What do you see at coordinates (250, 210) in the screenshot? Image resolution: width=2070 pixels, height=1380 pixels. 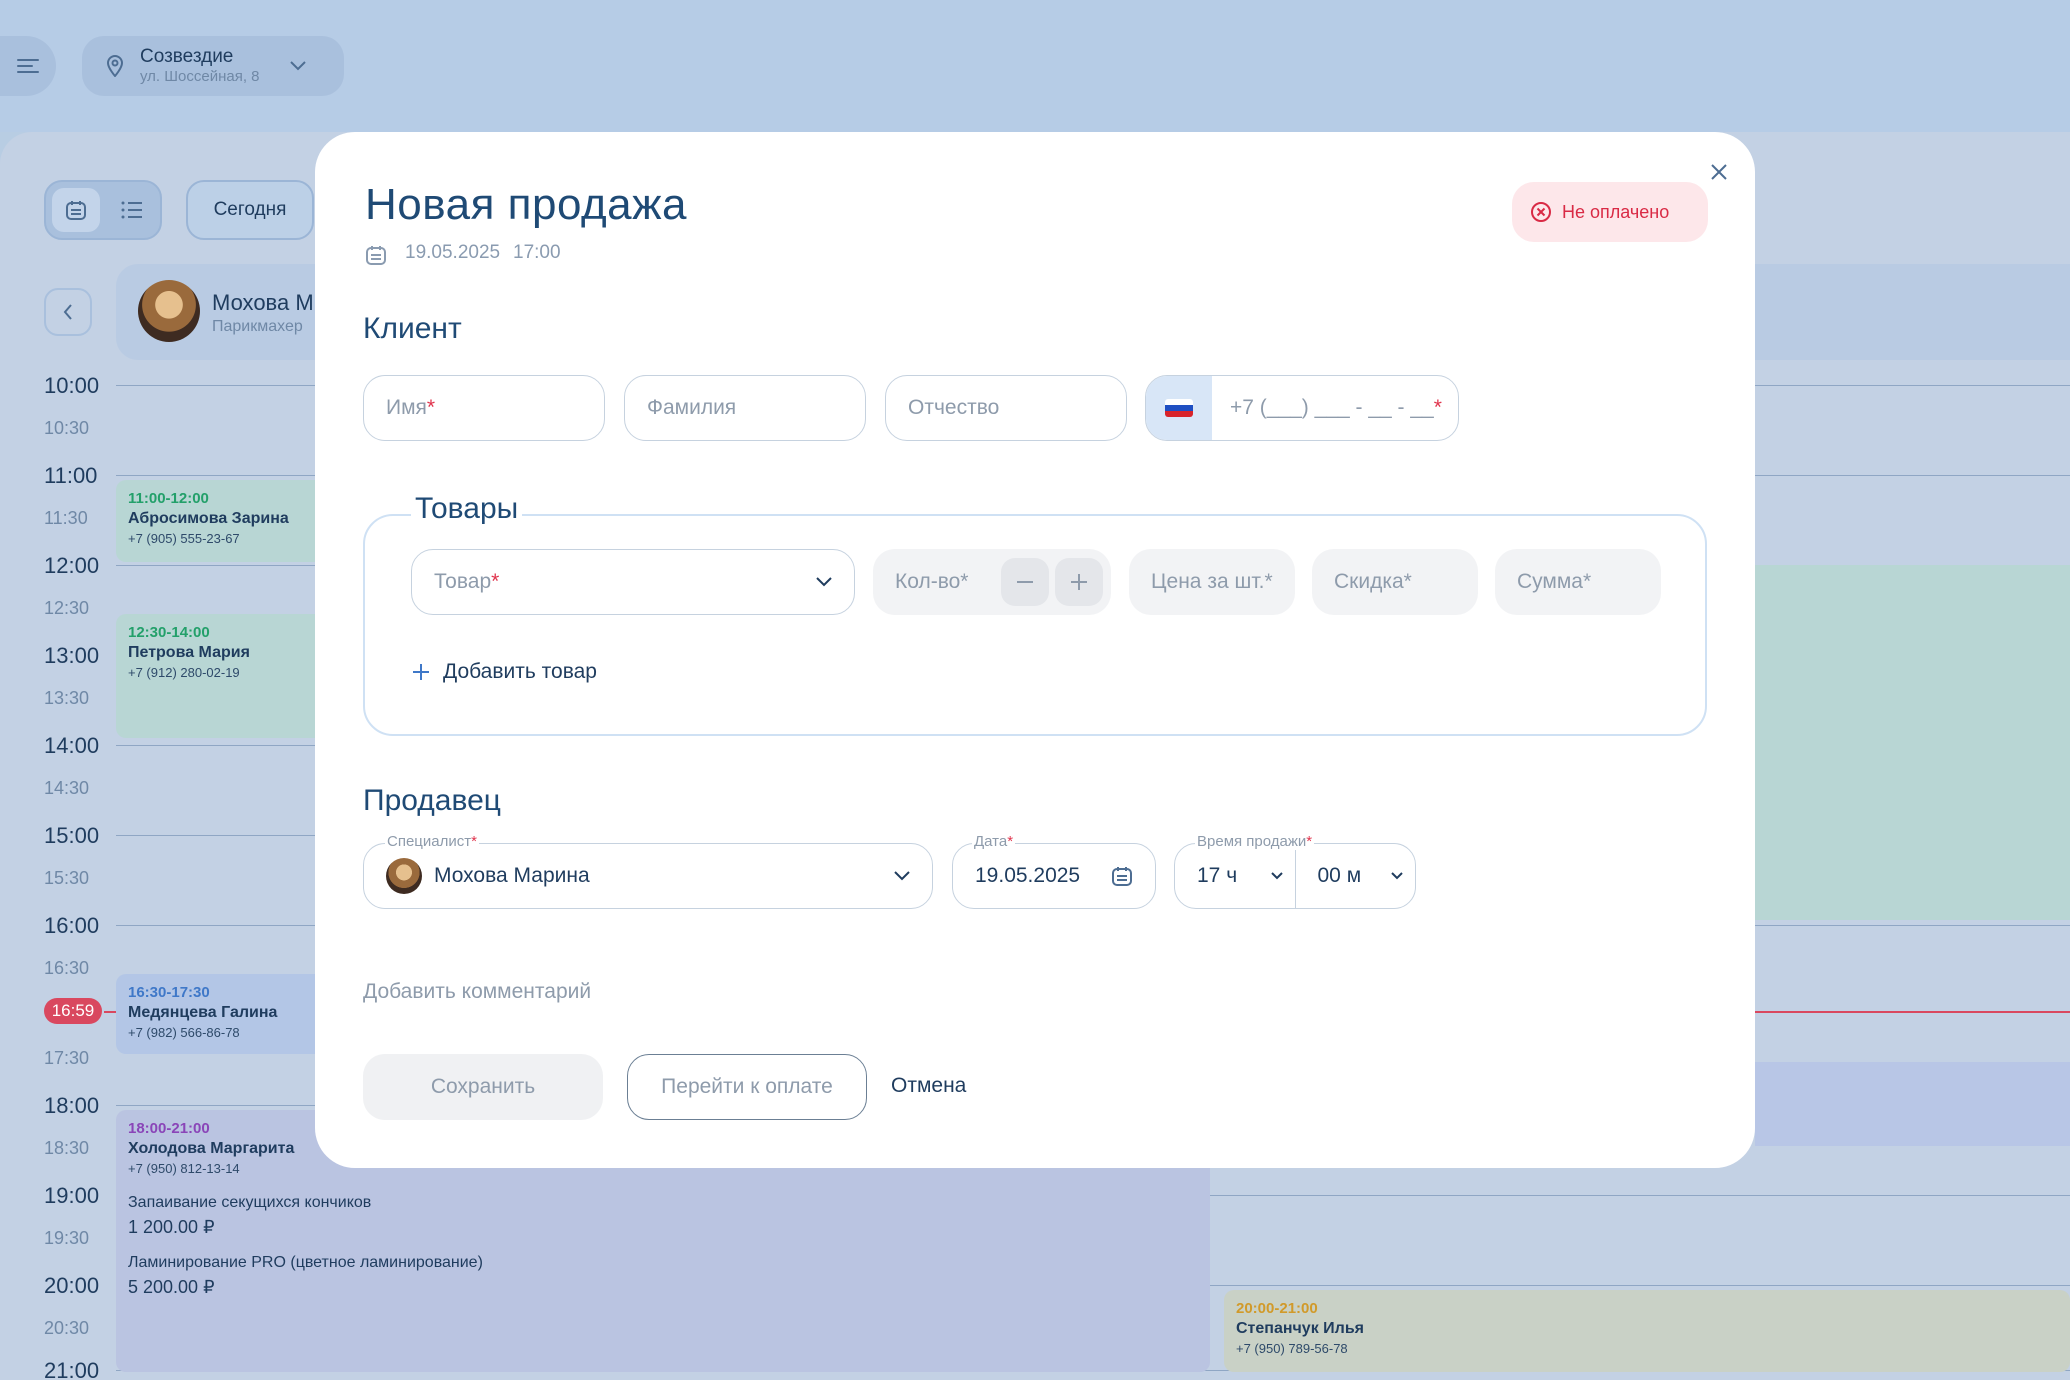 I see `today-button: Сегодня` at bounding box center [250, 210].